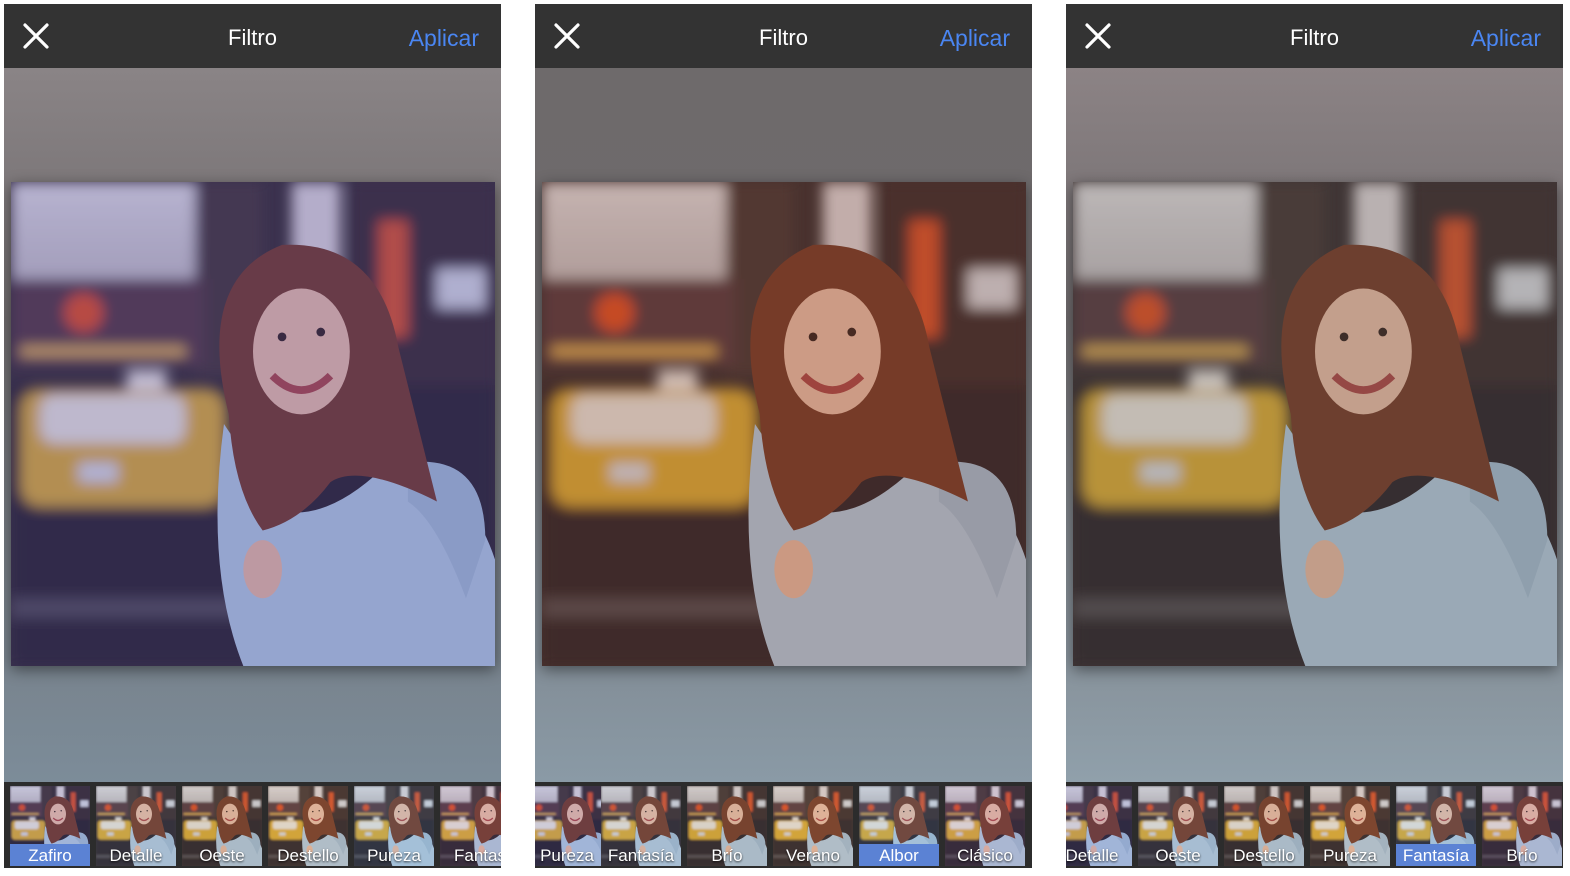  I want to click on filter-label: Albor, so click(899, 855).